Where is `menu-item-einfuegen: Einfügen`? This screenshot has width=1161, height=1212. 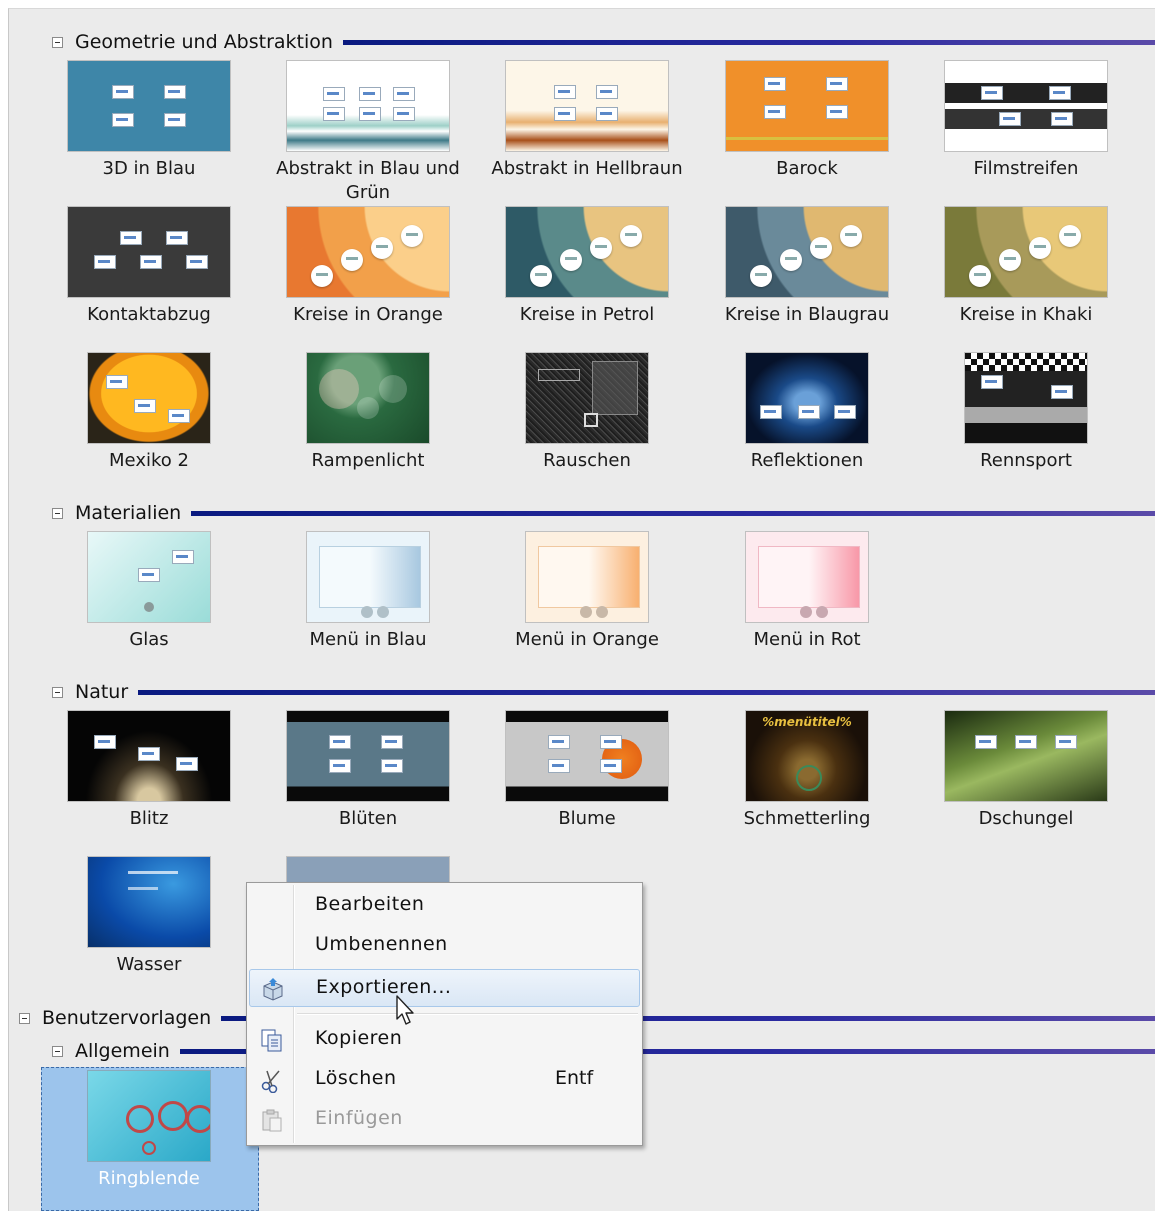
menu-item-einfuegen: Einfügen is located at coordinates (444, 1120).